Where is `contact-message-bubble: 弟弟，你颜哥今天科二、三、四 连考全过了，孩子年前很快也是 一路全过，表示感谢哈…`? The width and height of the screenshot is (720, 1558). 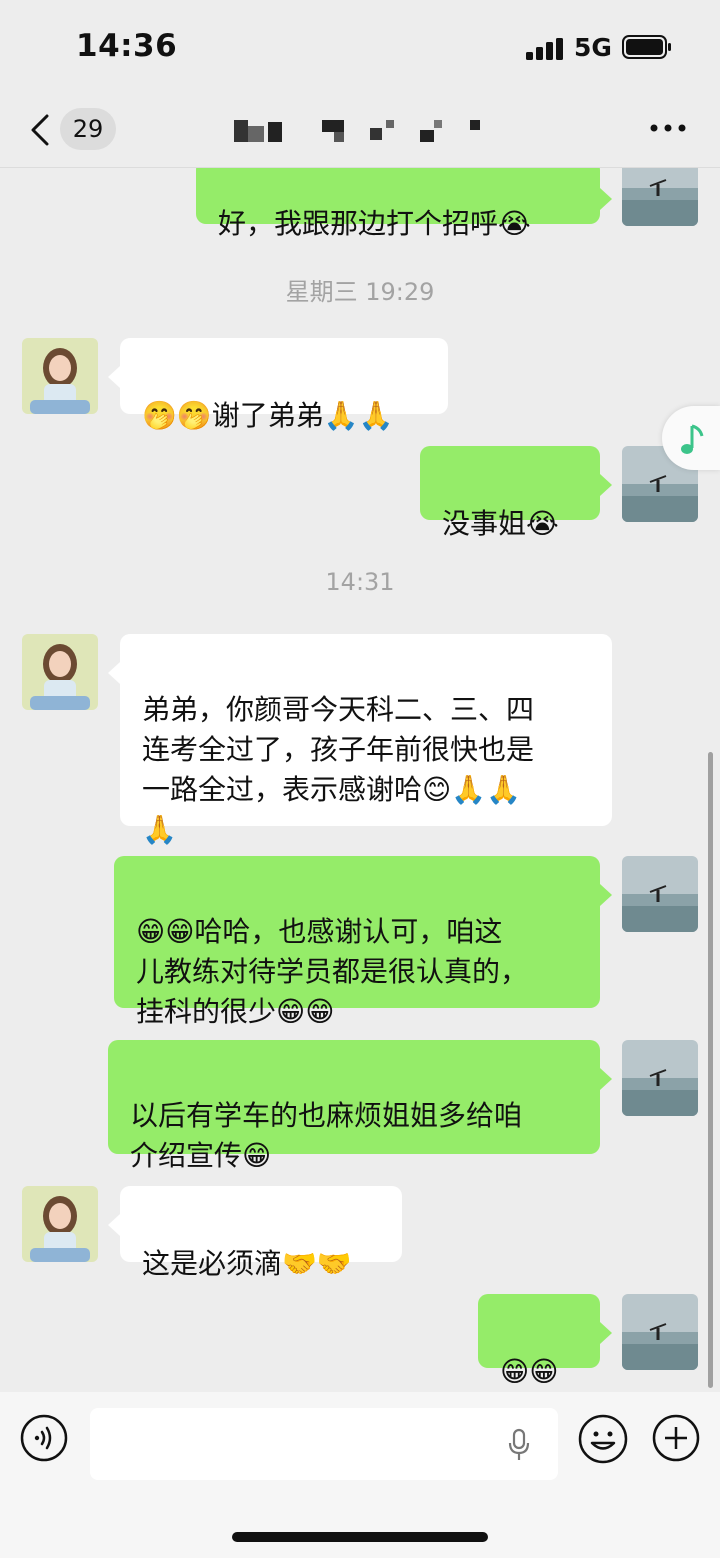 contact-message-bubble: 弟弟，你颜哥今天科二、三、四 连考全过了，孩子年前很快也是 一路全过，表示感谢哈… is located at coordinates (360, 740).